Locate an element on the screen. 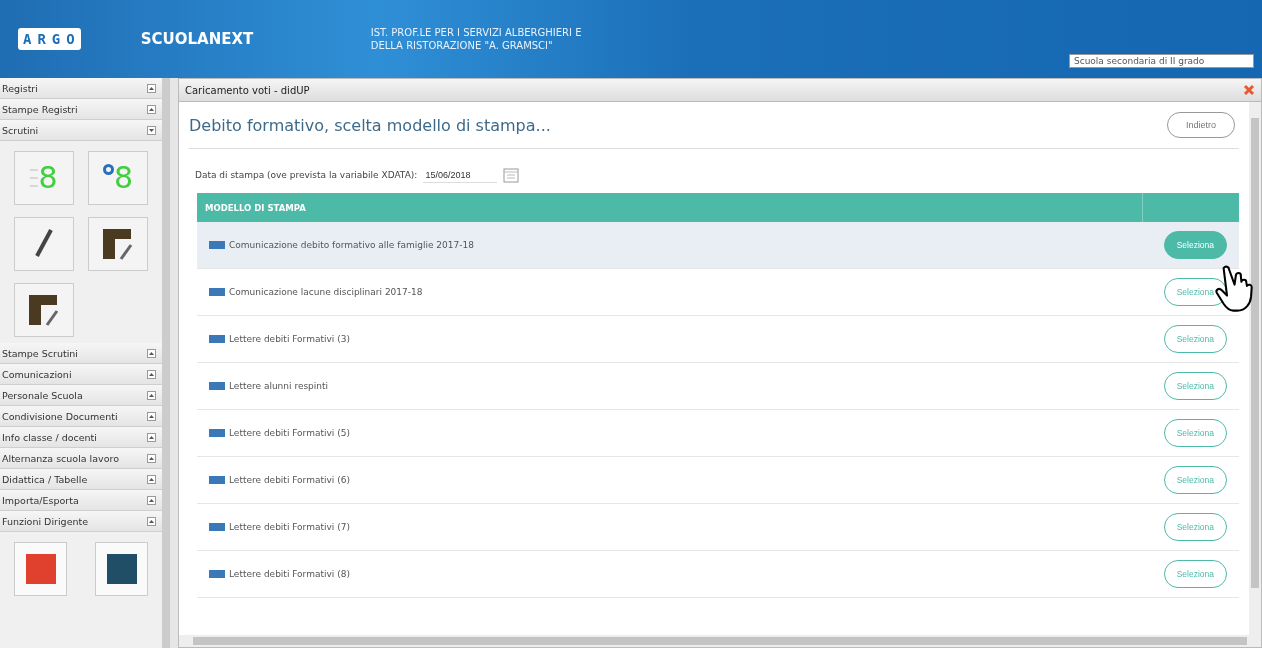 The height and width of the screenshot is (648, 1262). sidebar-section: Stampe Registri is located at coordinates (81, 109).